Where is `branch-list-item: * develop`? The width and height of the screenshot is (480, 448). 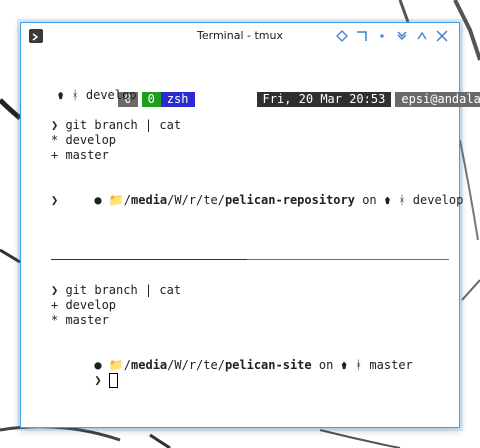
branch-list-item: * develop is located at coordinates (84, 140).